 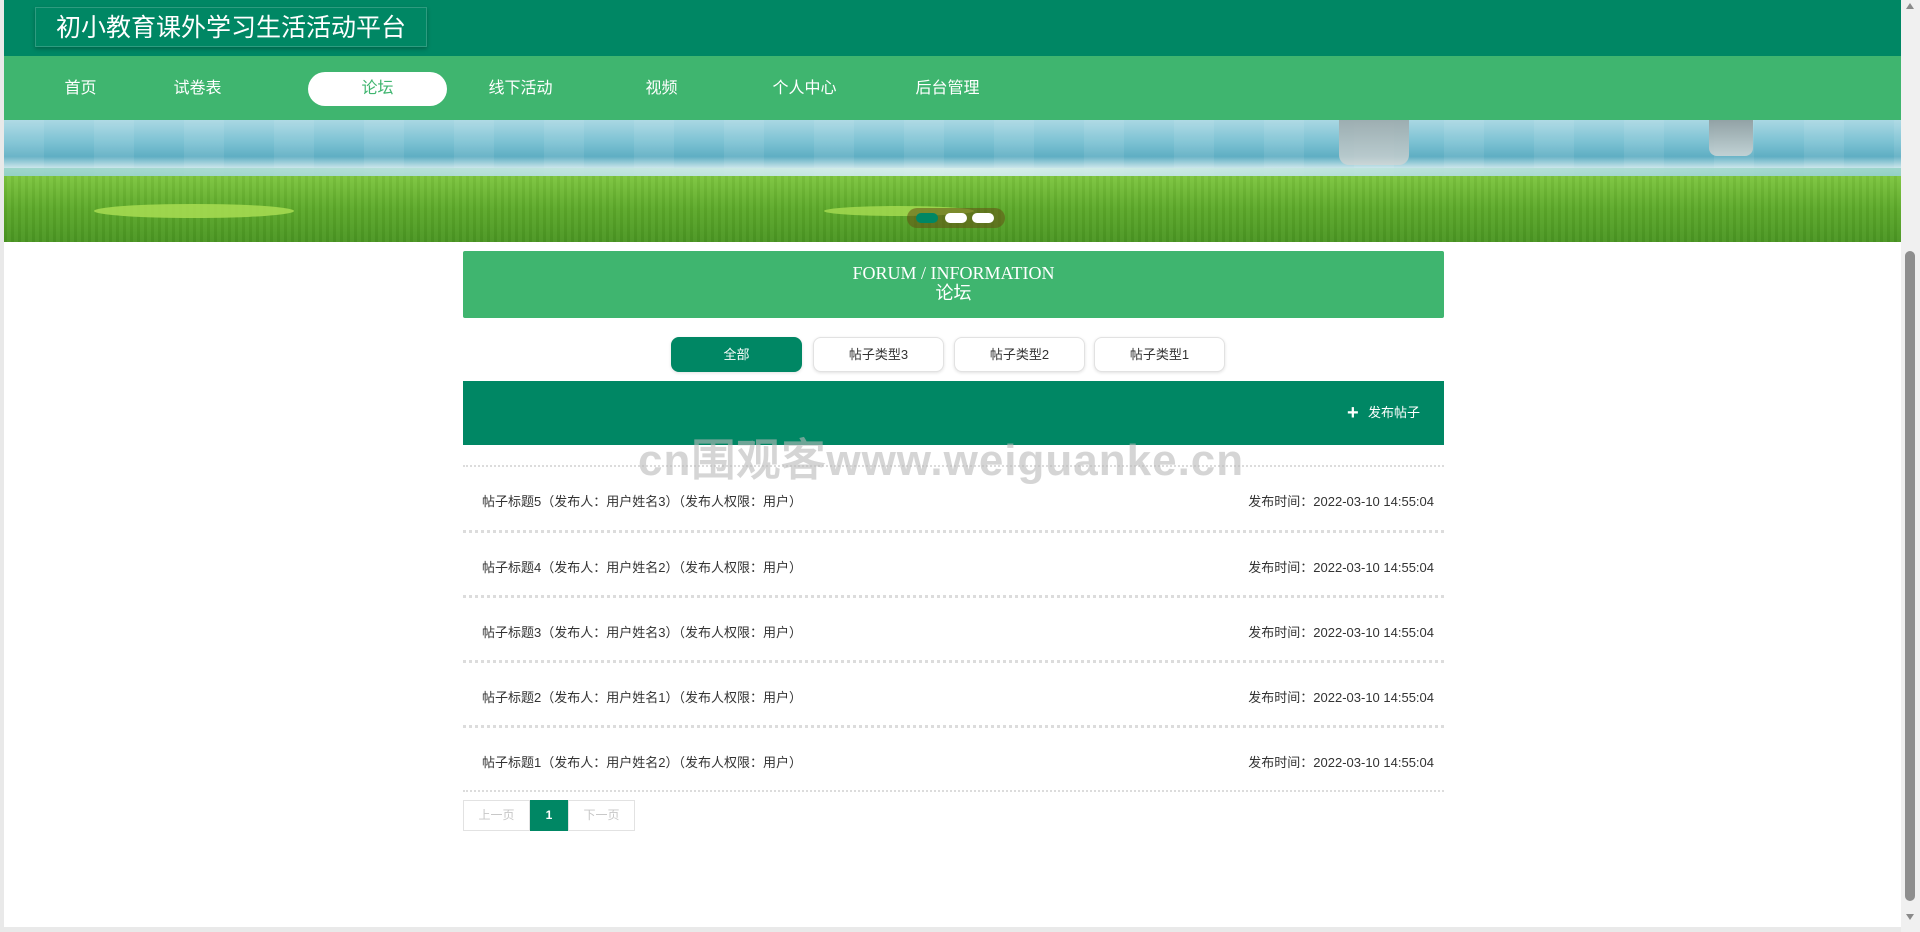 What do you see at coordinates (953, 293) in the screenshot?
I see `section-title-cn: 论坛` at bounding box center [953, 293].